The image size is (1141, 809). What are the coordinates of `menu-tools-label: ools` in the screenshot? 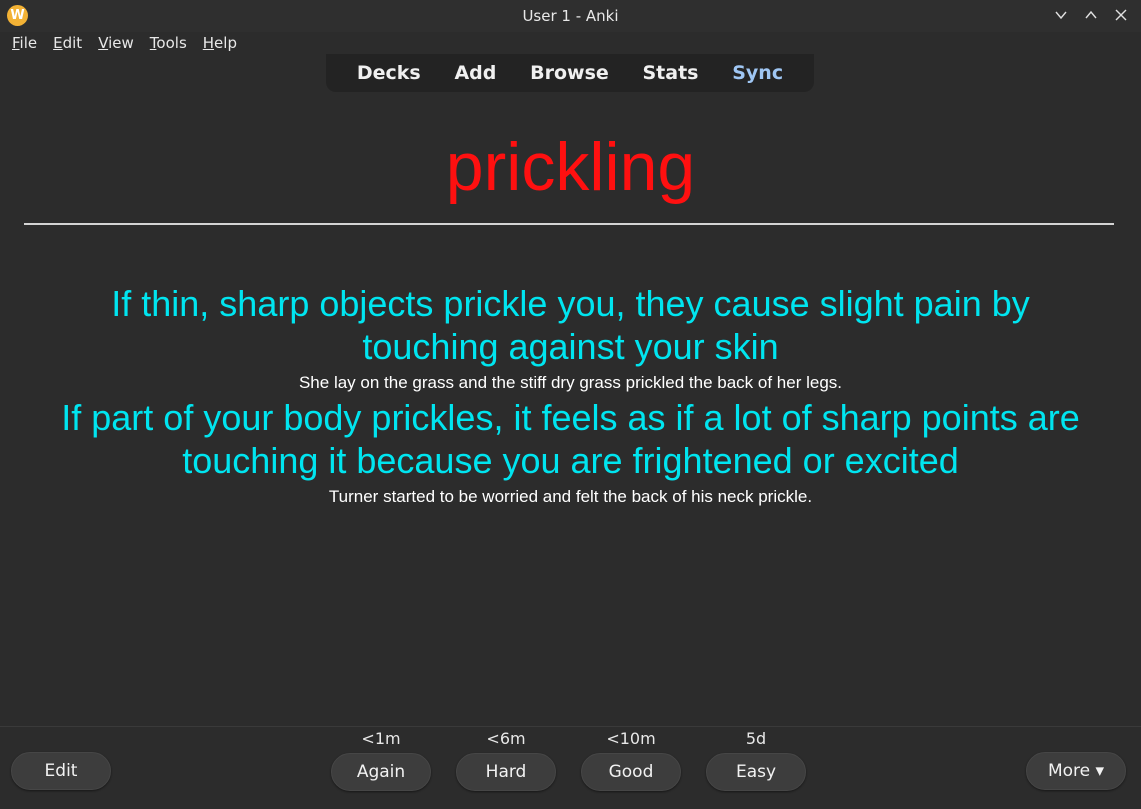 It's located at (171, 43).